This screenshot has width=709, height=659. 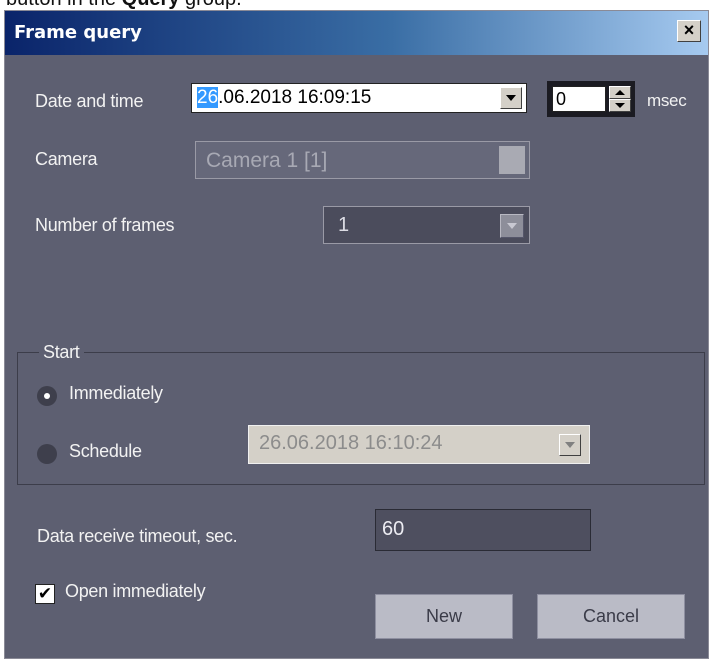 I want to click on date-time-picker: 26.06.2018 16:09:15, so click(x=359, y=98).